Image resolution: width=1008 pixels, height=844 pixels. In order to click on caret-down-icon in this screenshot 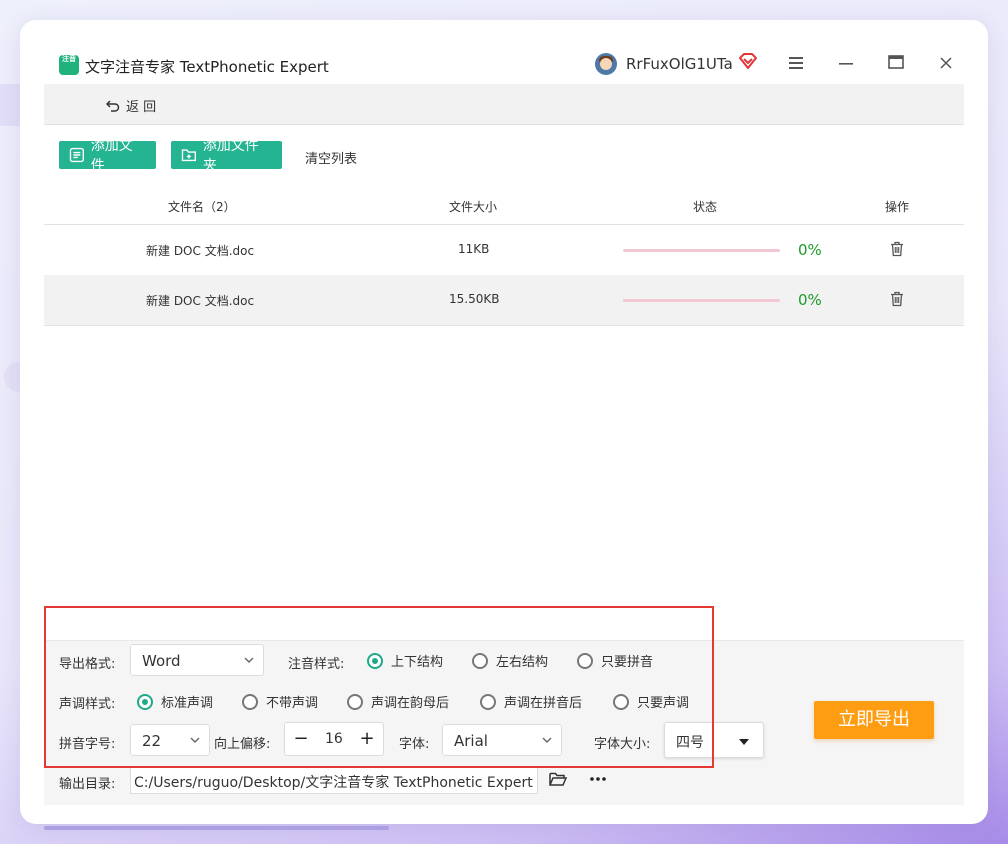, I will do `click(744, 742)`.